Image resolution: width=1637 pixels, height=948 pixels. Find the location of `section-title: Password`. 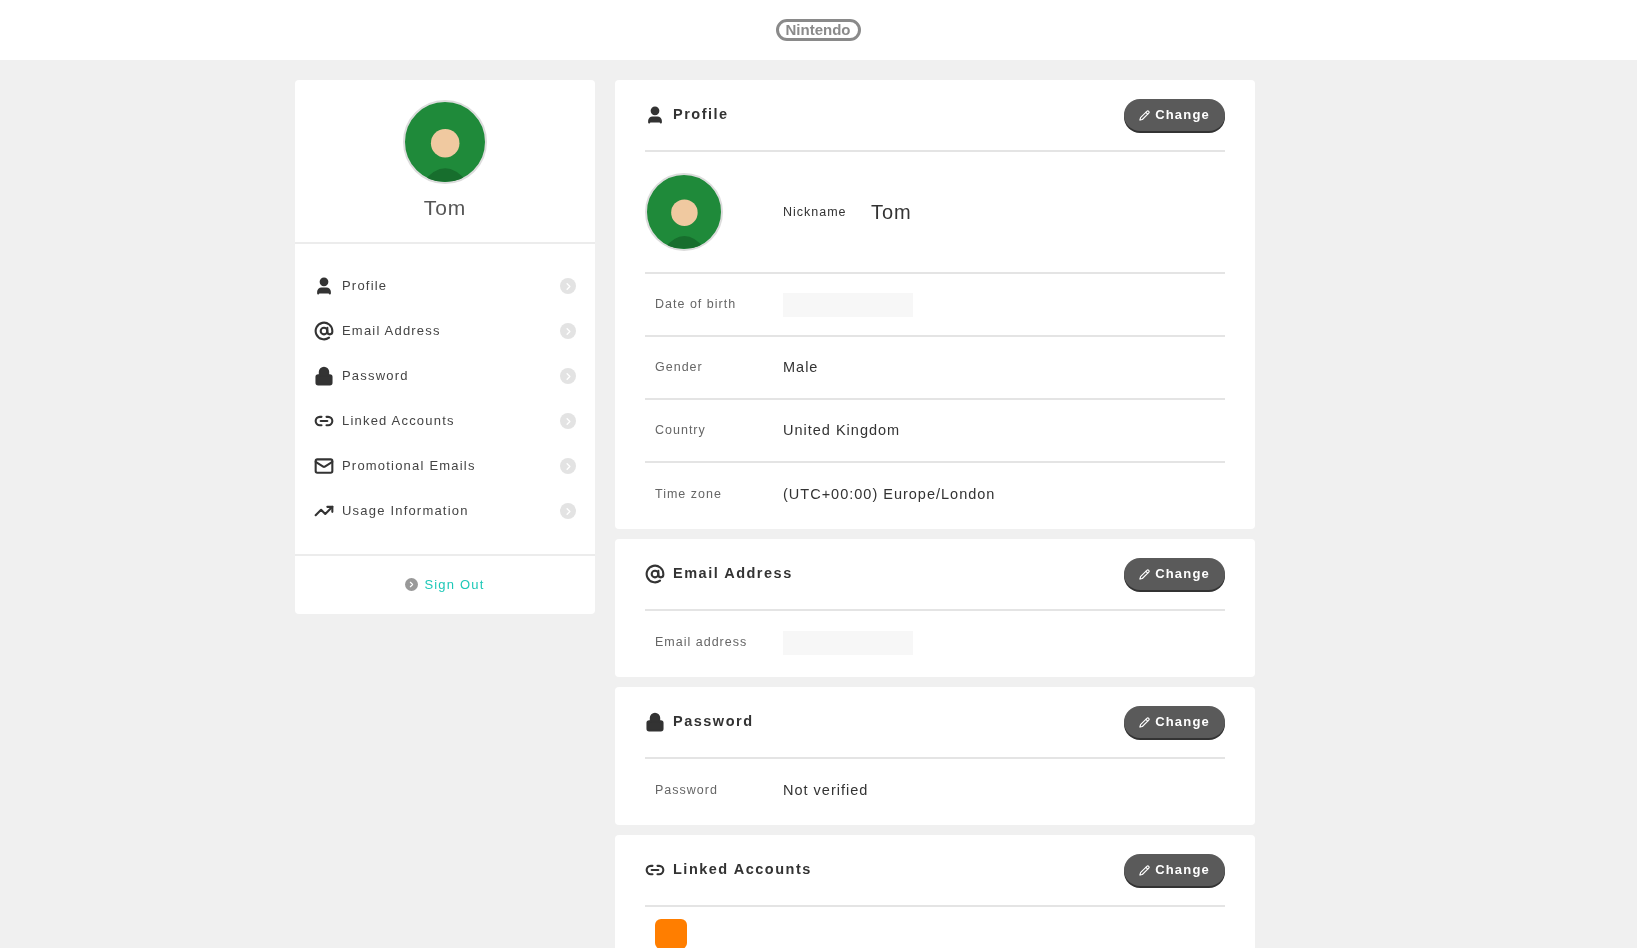

section-title: Password is located at coordinates (714, 722).